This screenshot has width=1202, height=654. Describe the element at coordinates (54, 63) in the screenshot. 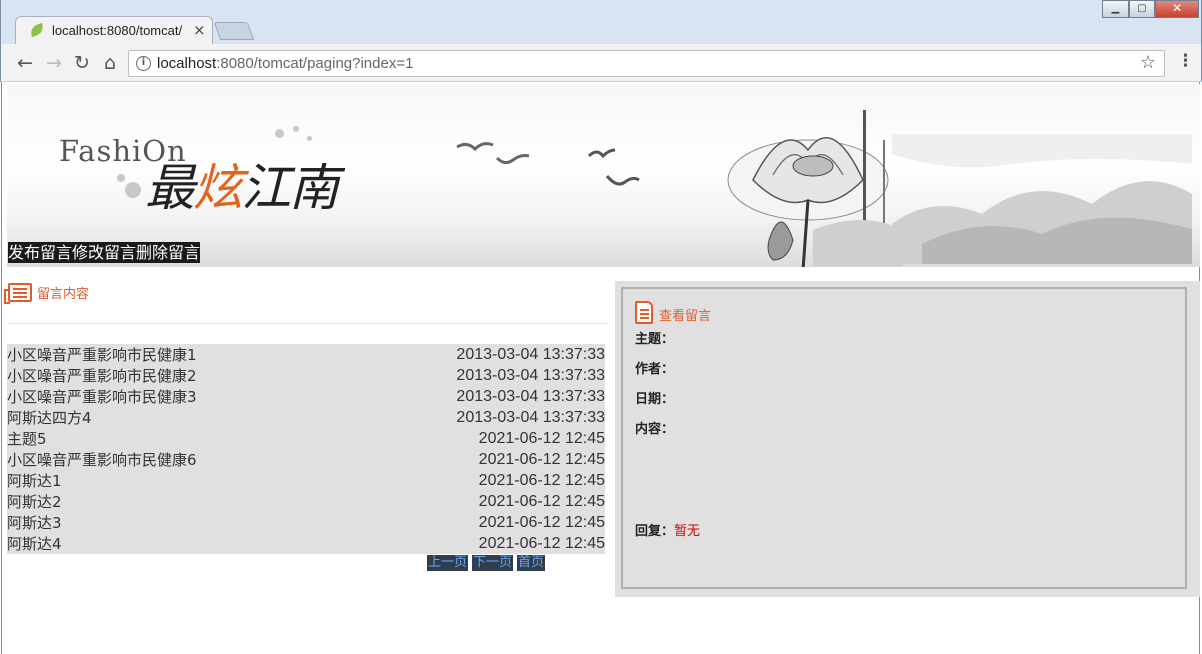

I see `arrow-right-icon: →` at that location.